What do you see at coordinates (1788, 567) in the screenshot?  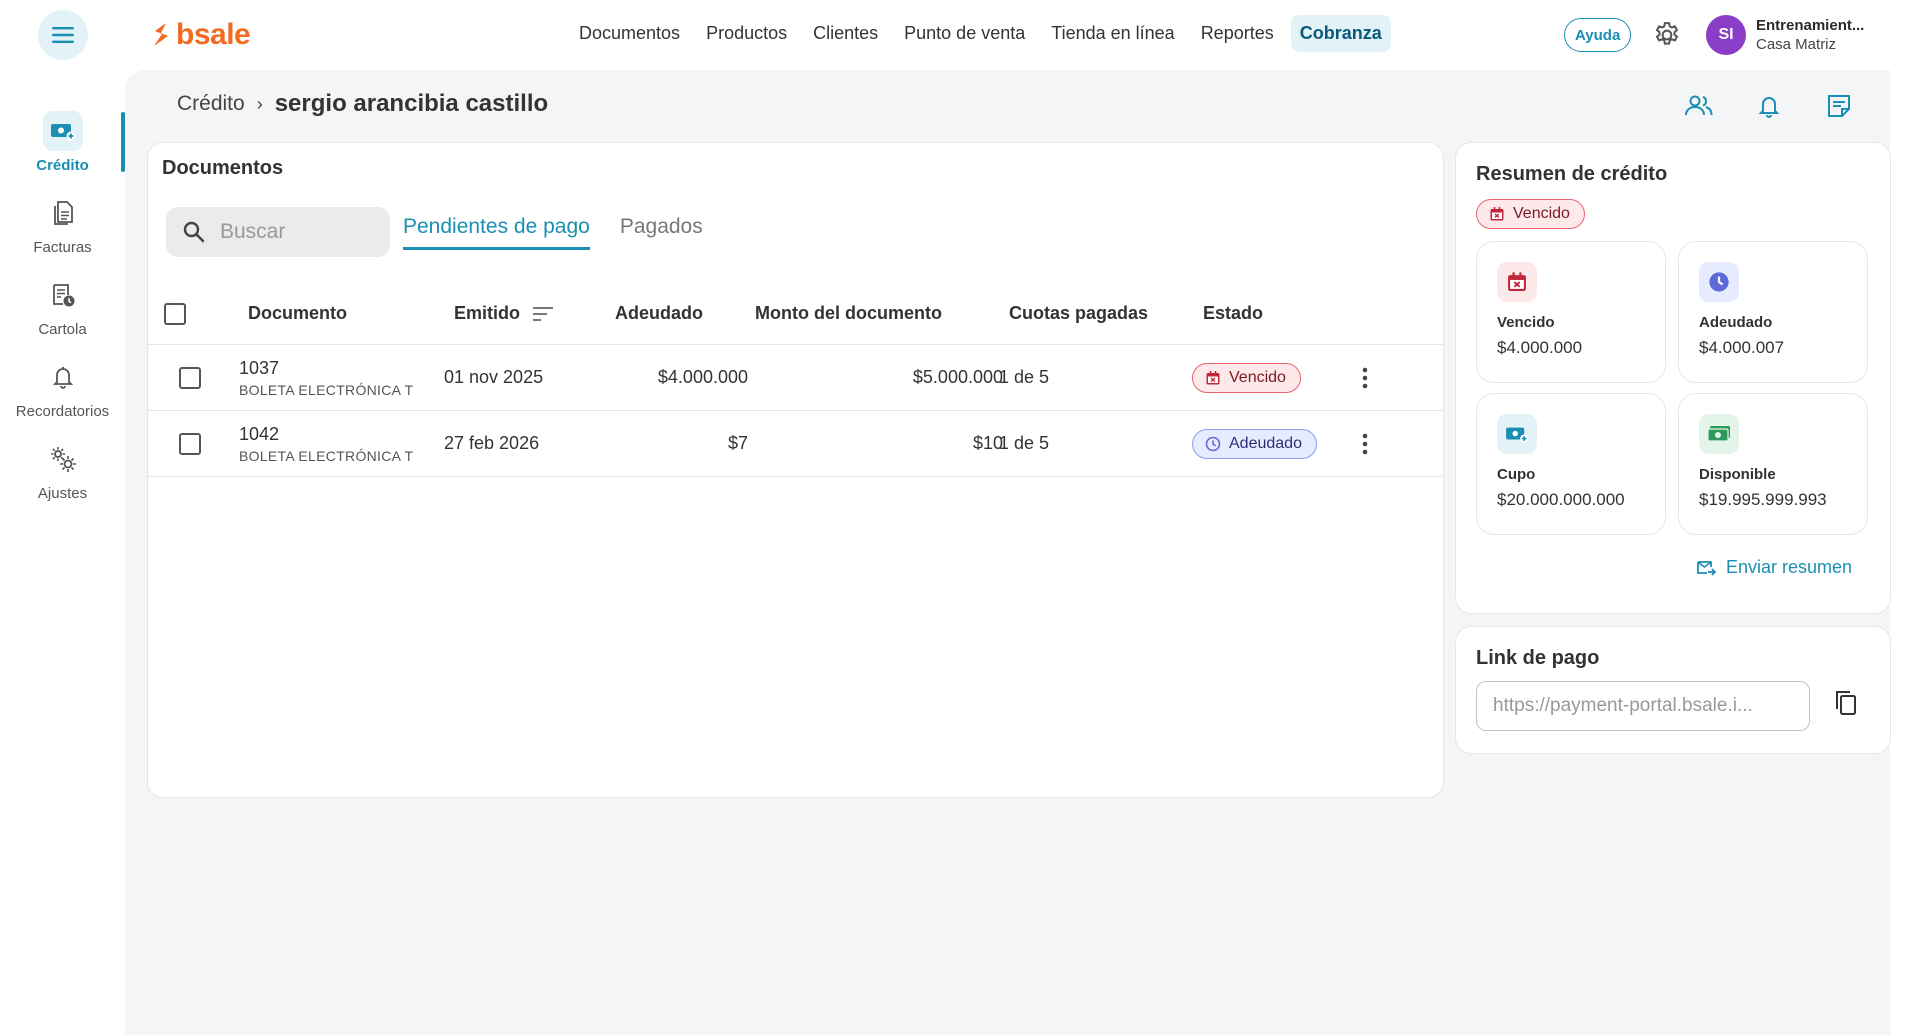 I see `send-summary-label: Enviar resumen` at bounding box center [1788, 567].